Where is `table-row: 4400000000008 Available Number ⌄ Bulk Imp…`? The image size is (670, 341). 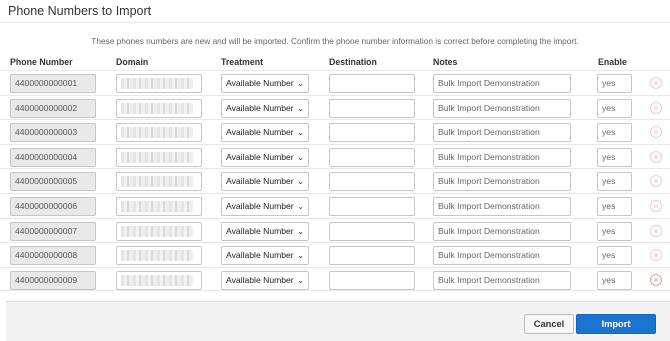 table-row: 4400000000008 Available Number ⌄ Bulk Imp… is located at coordinates (335, 254).